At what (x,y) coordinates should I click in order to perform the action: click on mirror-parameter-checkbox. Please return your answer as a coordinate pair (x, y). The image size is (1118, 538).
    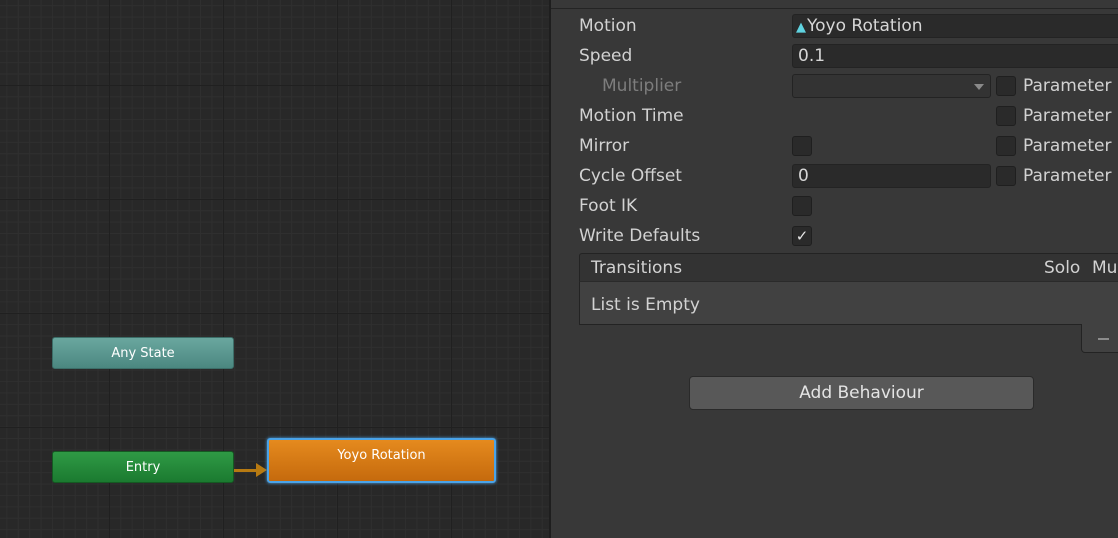
    Looking at the image, I should click on (1006, 146).